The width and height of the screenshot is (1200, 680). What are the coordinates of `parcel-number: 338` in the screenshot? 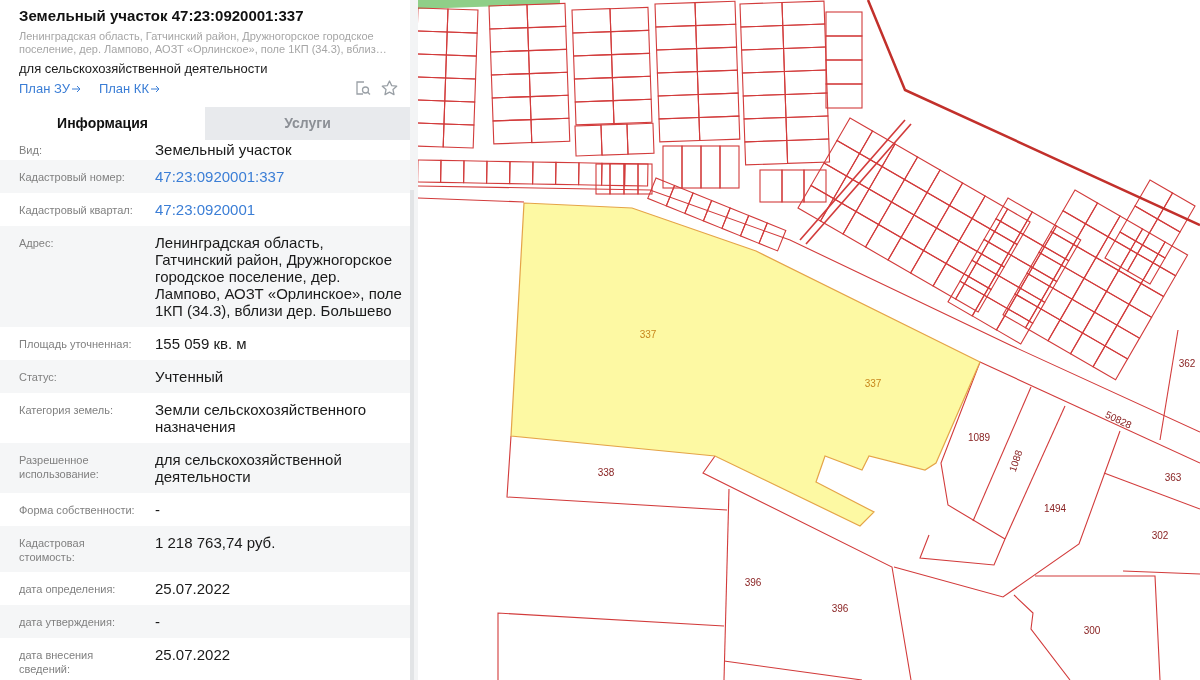 It's located at (606, 472).